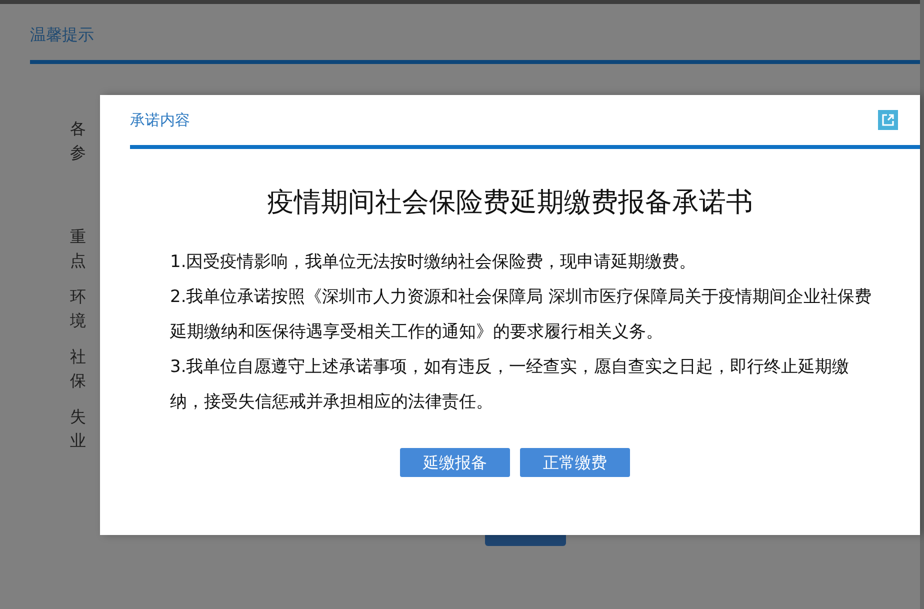 Image resolution: width=924 pixels, height=609 pixels. Describe the element at coordinates (521, 315) in the screenshot. I see `paragraph: 2.我单位承诺按照《深圳市人力资源和社会保障局 深圳市医疗保障局关于疫情期间企业社保费延期缴纳和医保待遇享受相关工作的通知》的要求履行相关义务。` at that location.